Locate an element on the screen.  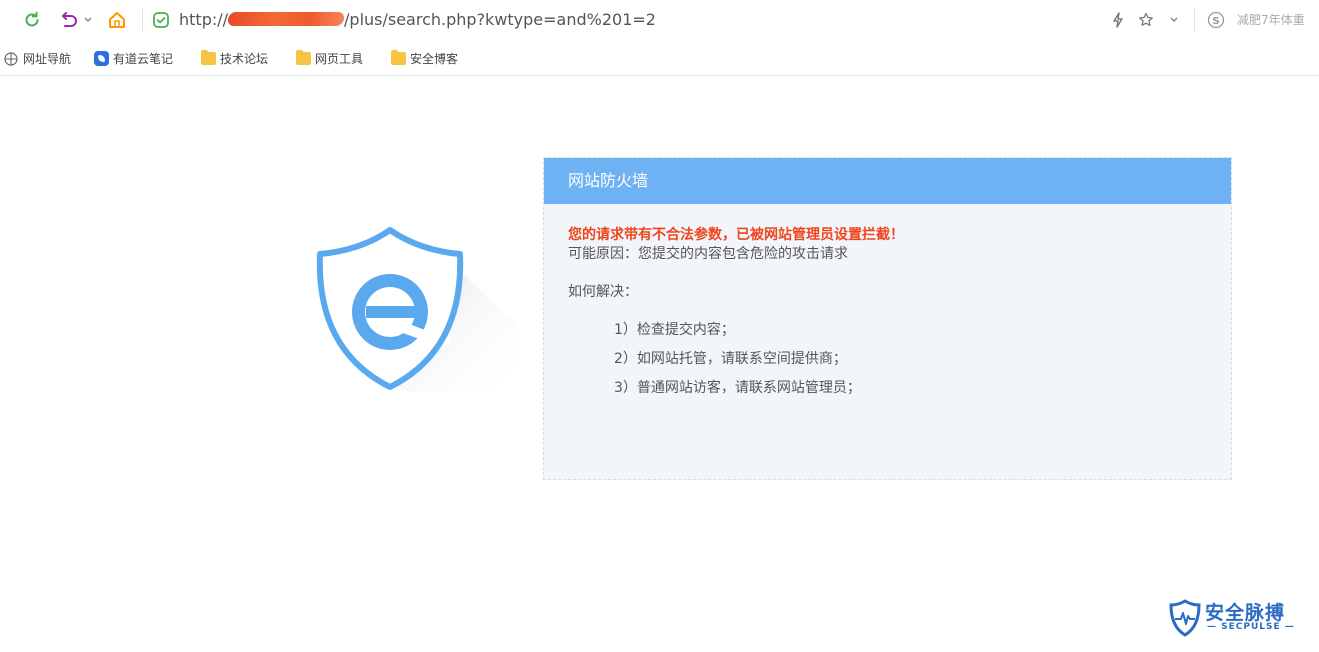
warning-message: 您的请求带有不合法参数，已被网站管理员设置拦截！ is located at coordinates (736, 235).